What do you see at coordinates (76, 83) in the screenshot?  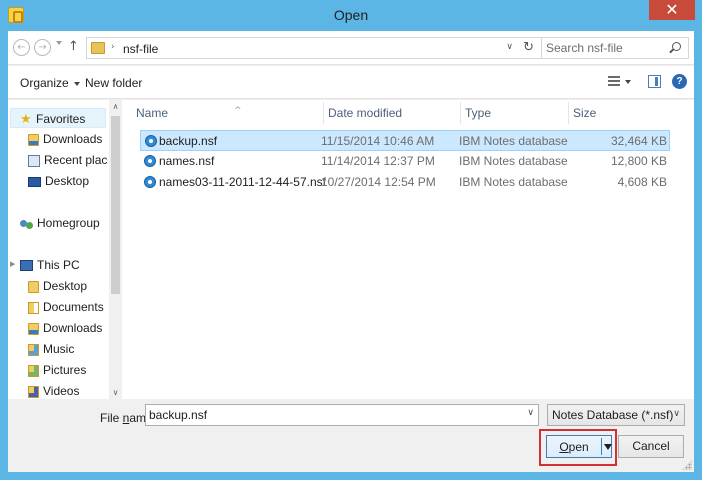 I see `chevron-down-icon` at bounding box center [76, 83].